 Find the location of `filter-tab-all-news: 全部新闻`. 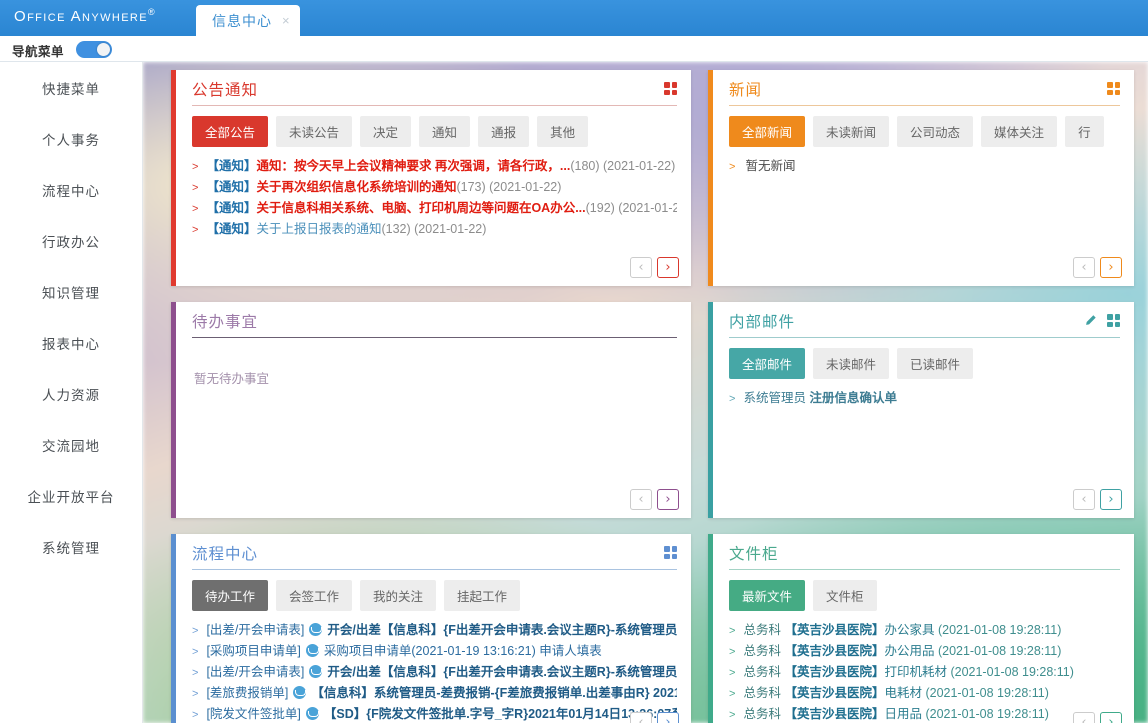

filter-tab-all-news: 全部新闻 is located at coordinates (767, 131).